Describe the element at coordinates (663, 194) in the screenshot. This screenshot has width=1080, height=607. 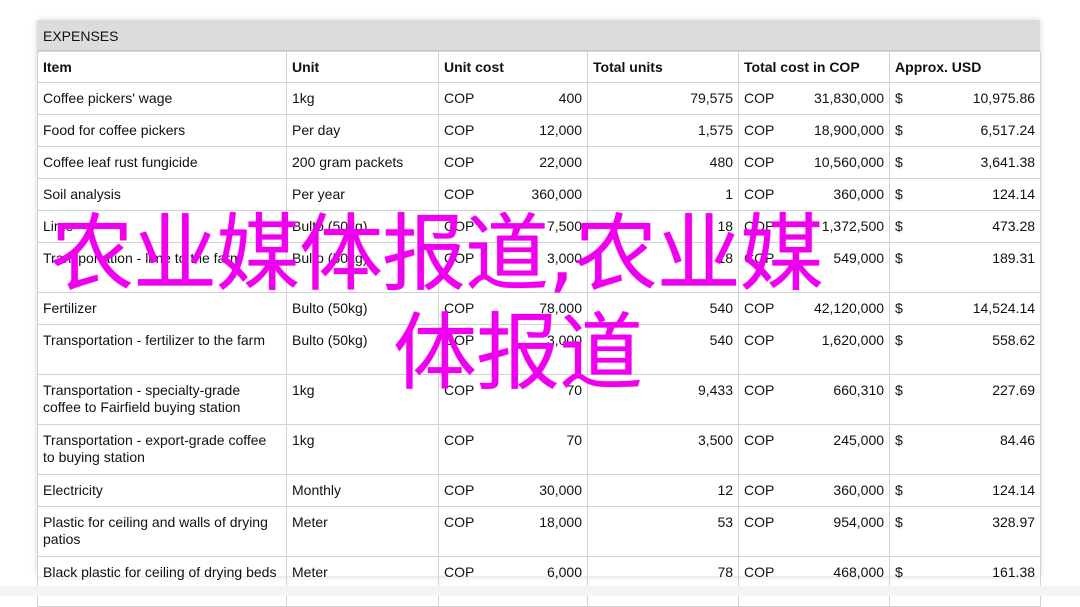
I see `cell-total-units: 1` at that location.